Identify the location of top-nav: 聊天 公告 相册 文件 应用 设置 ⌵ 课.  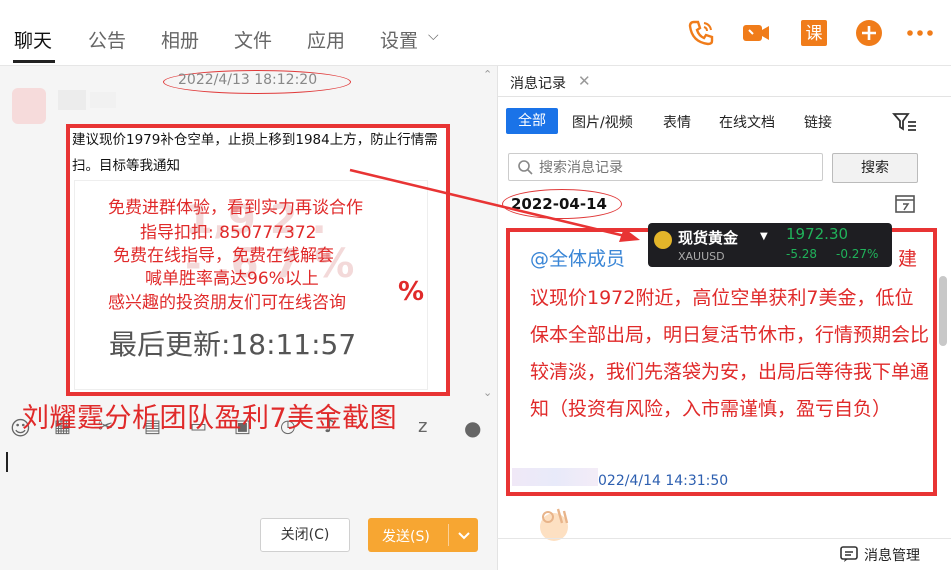
(475, 33).